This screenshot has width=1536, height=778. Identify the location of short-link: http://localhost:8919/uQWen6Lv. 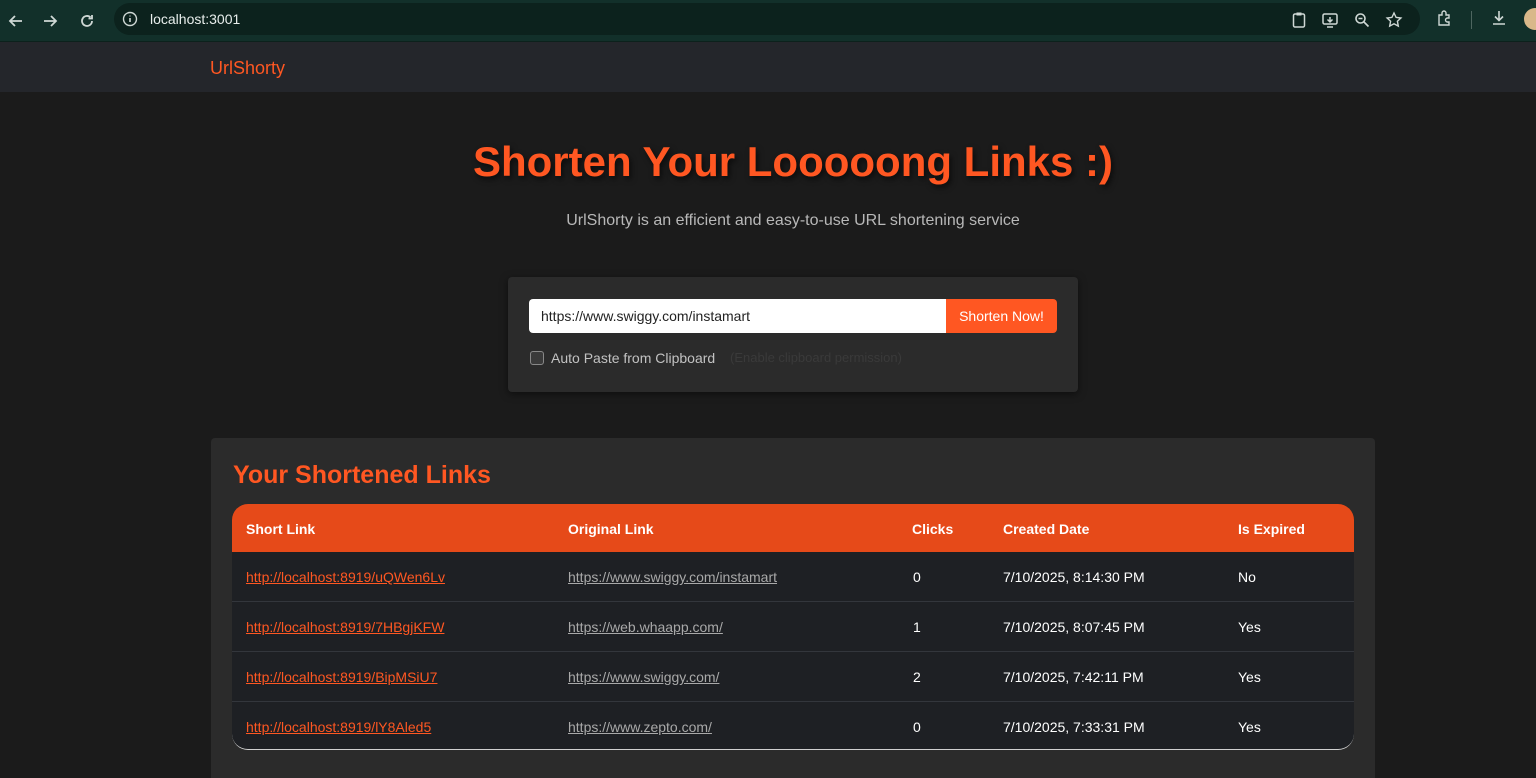
(345, 577).